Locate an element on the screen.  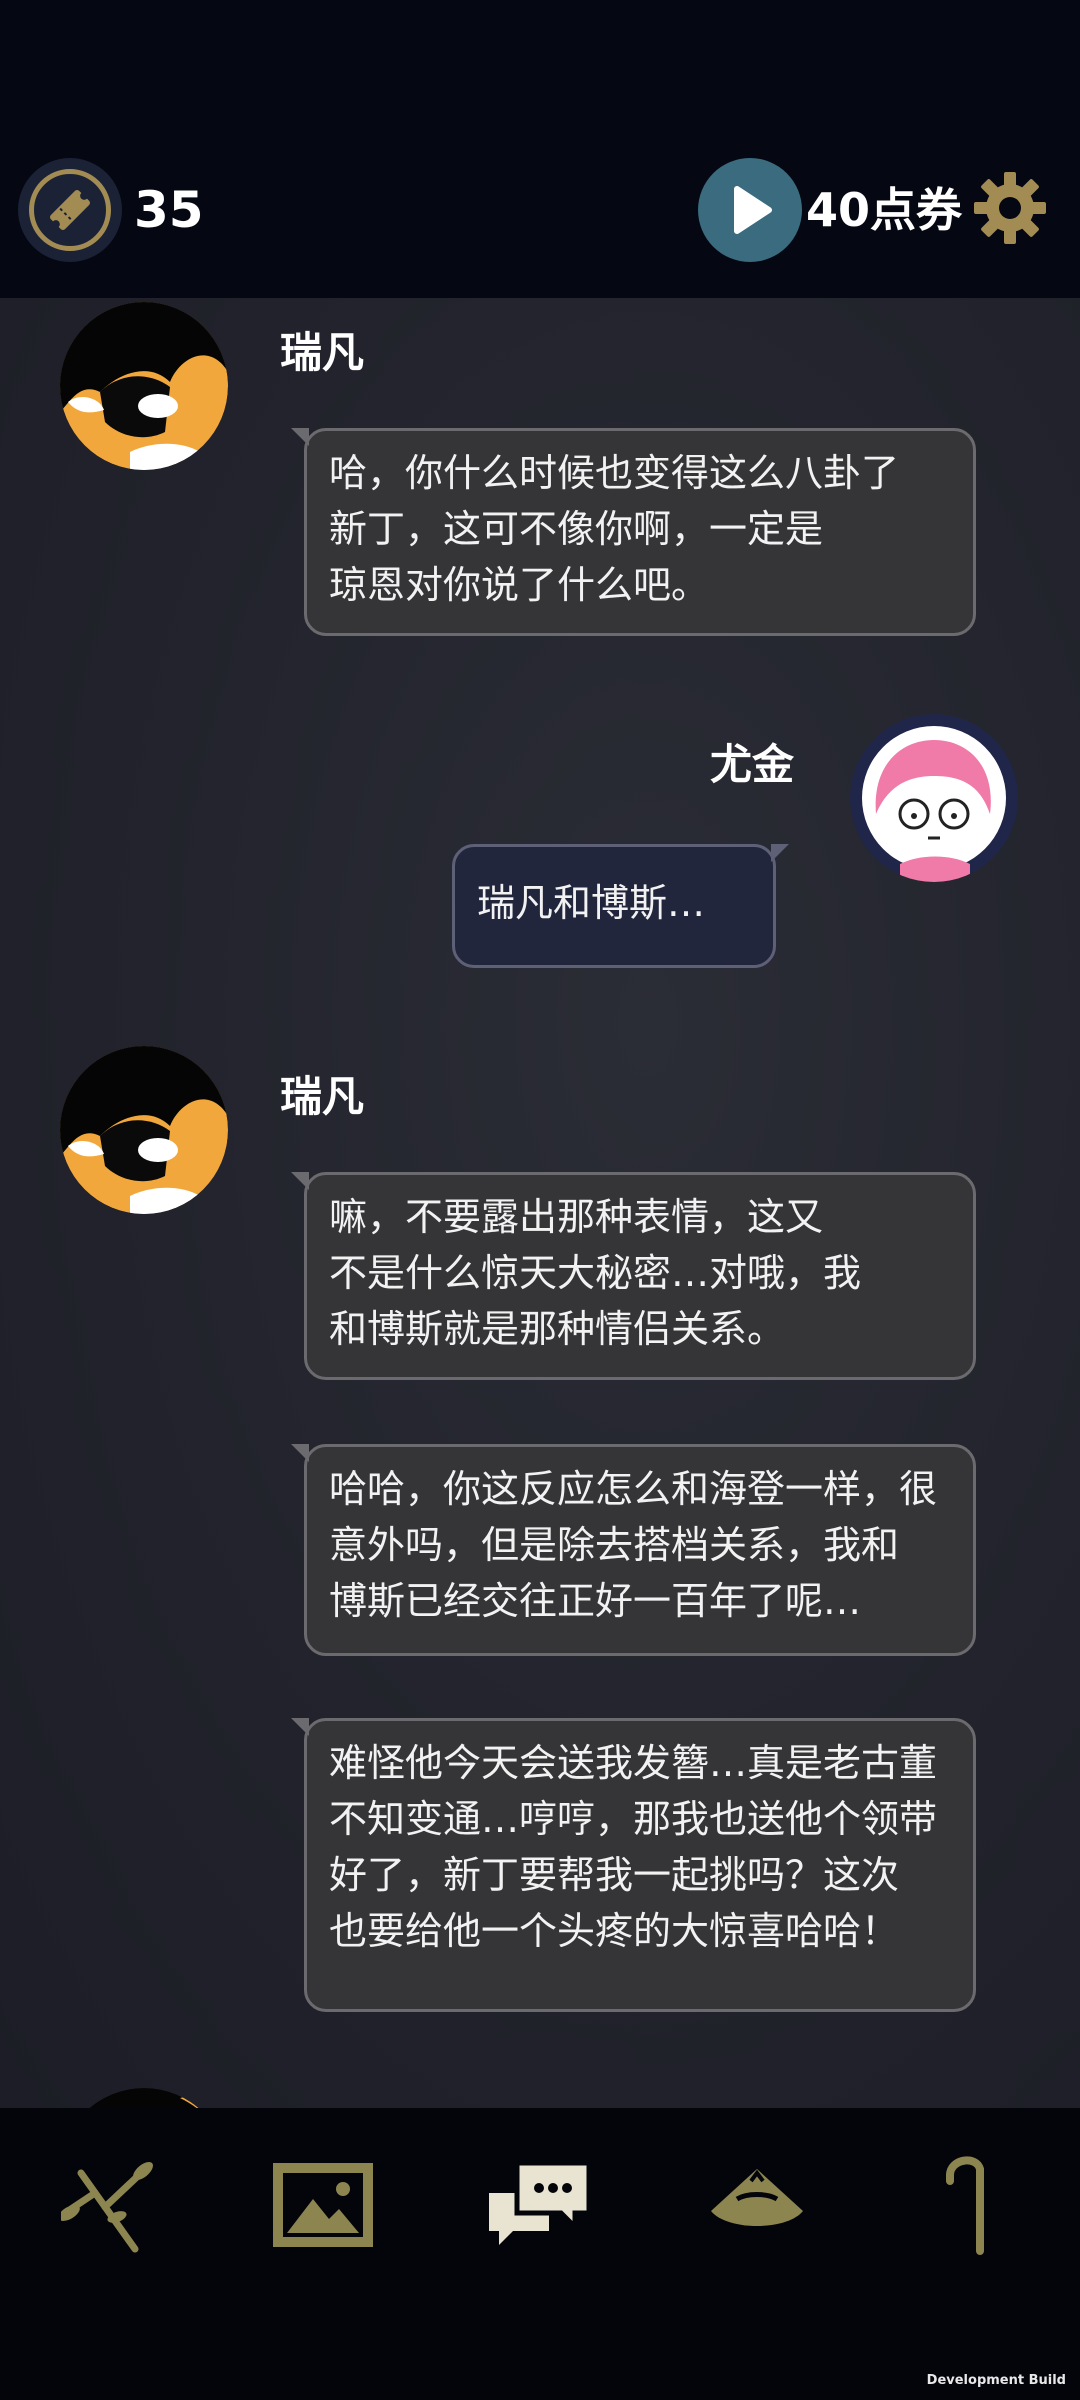
avatar-ruifan-partial is located at coordinates (144, 2098).